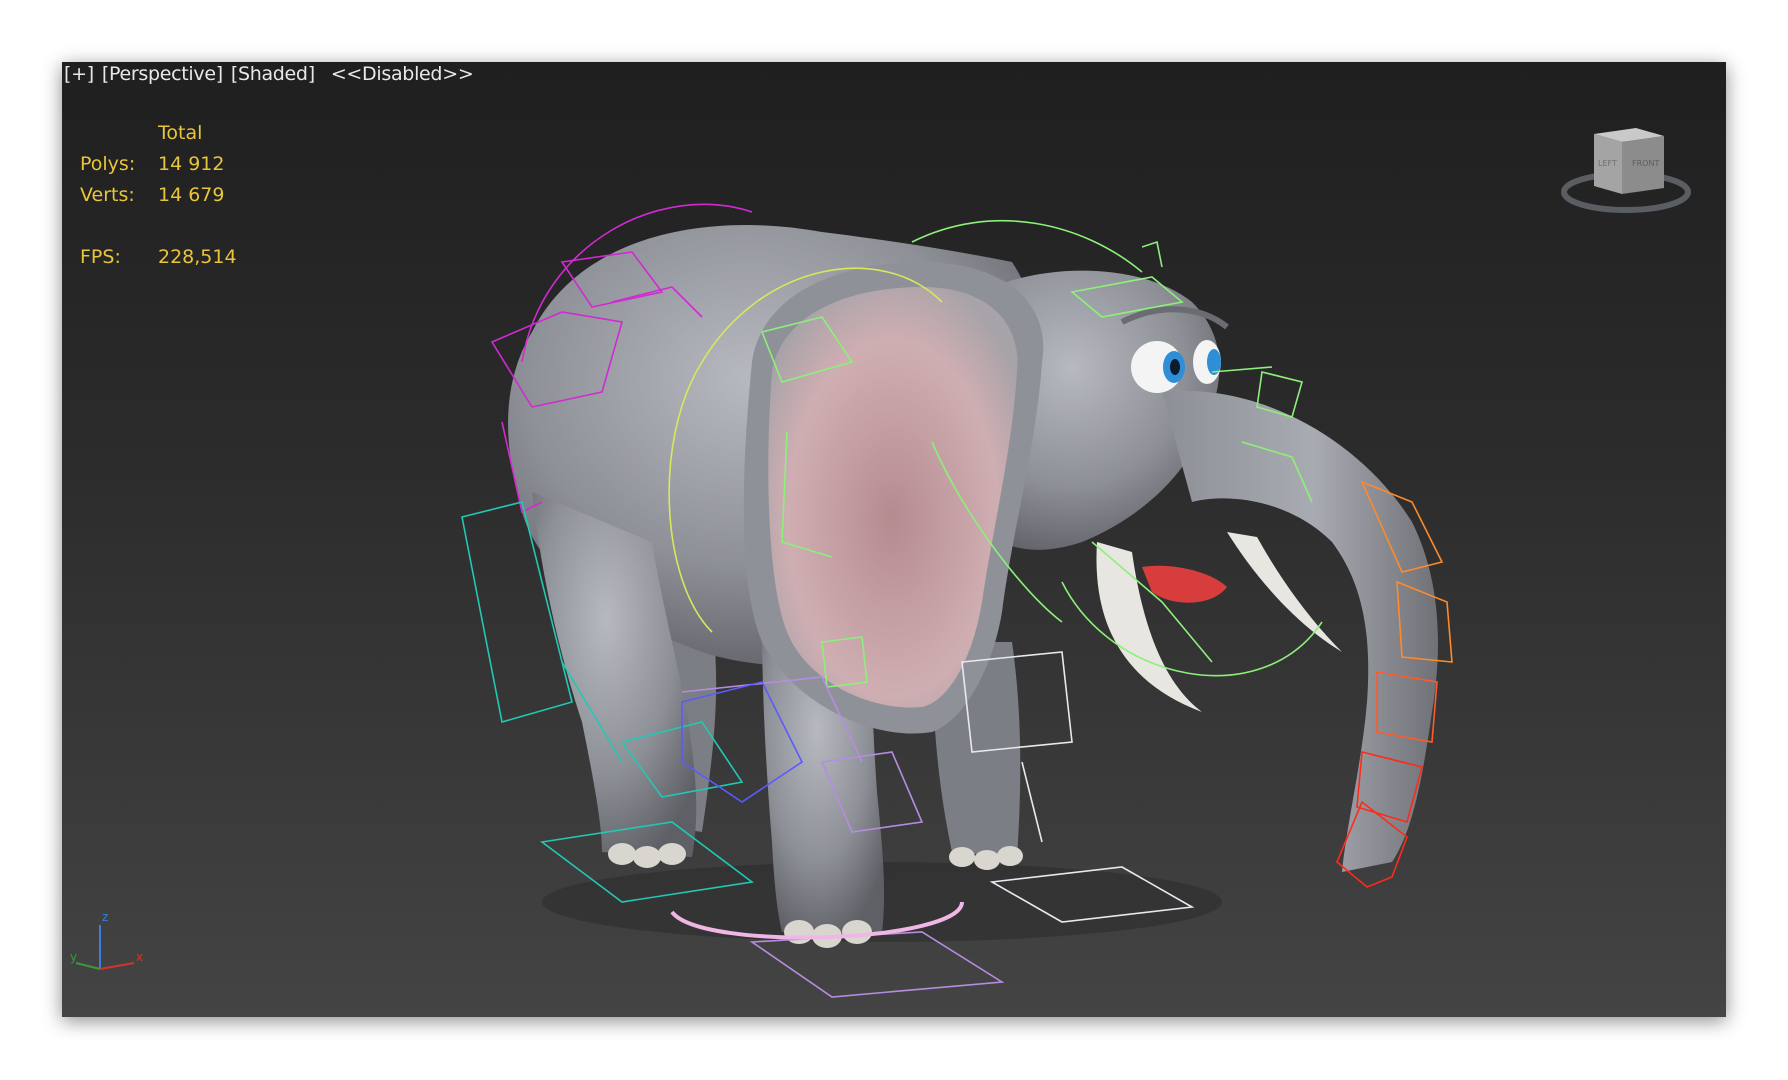  What do you see at coordinates (1607, 163) in the screenshot?
I see `viewcube-left-text: LEFT` at bounding box center [1607, 163].